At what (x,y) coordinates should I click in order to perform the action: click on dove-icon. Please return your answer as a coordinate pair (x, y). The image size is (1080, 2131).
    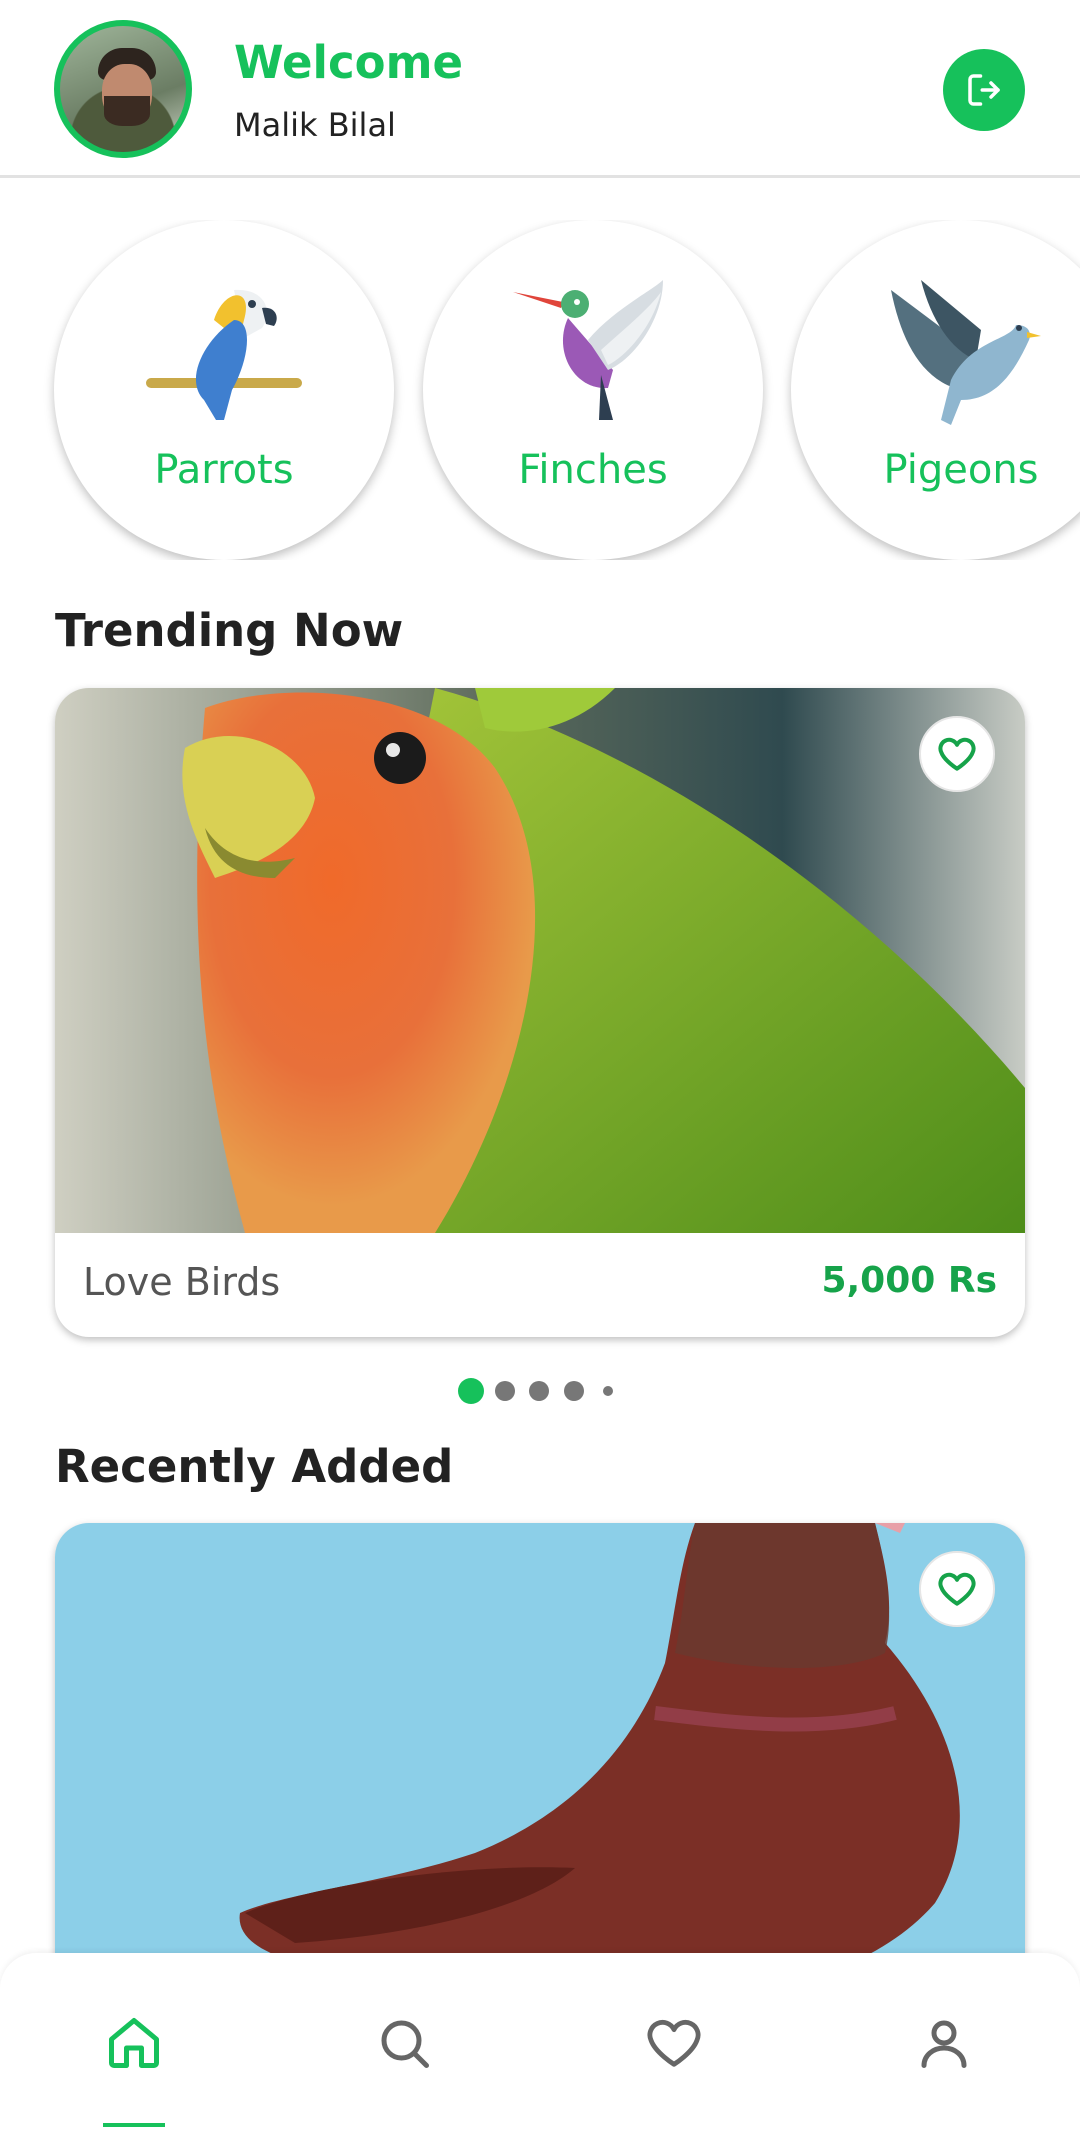
    Looking at the image, I should click on (966, 352).